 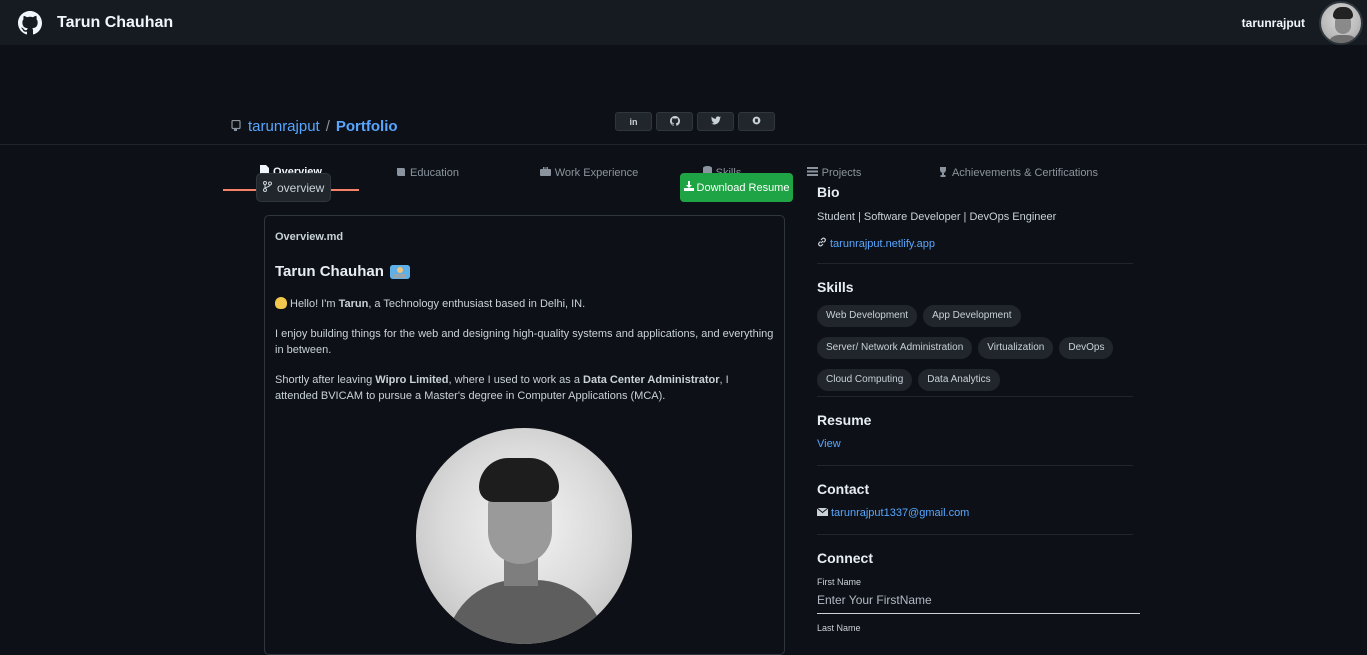 What do you see at coordinates (844, 420) in the screenshot?
I see `resume-heading: Resume` at bounding box center [844, 420].